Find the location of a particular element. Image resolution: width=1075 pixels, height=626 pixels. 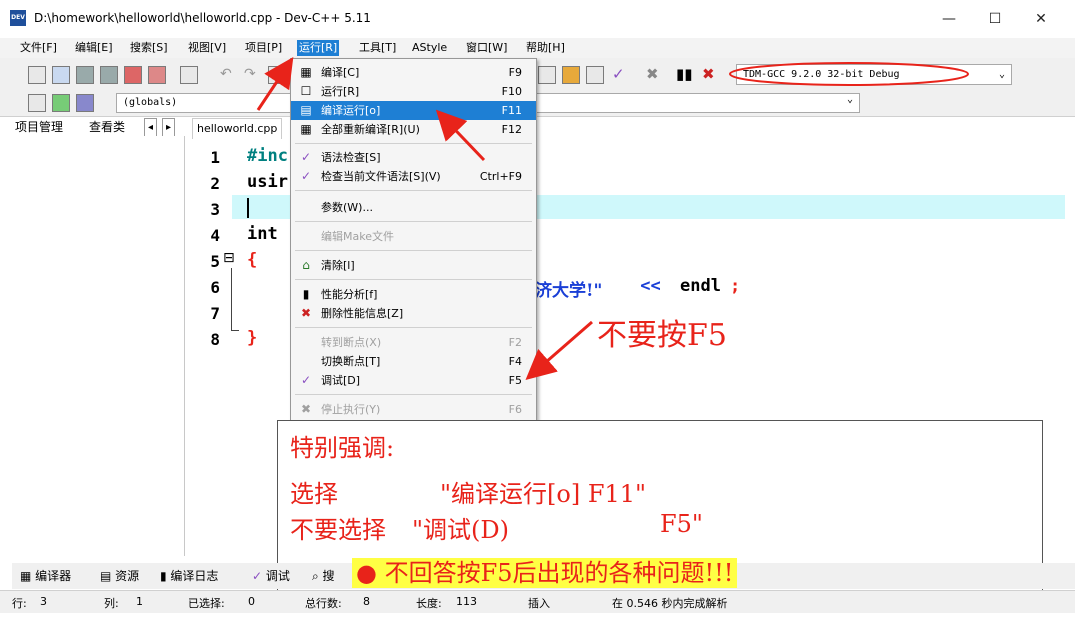

note-choose-item: "编译运行[o] F11" is located at coordinates (543, 494).